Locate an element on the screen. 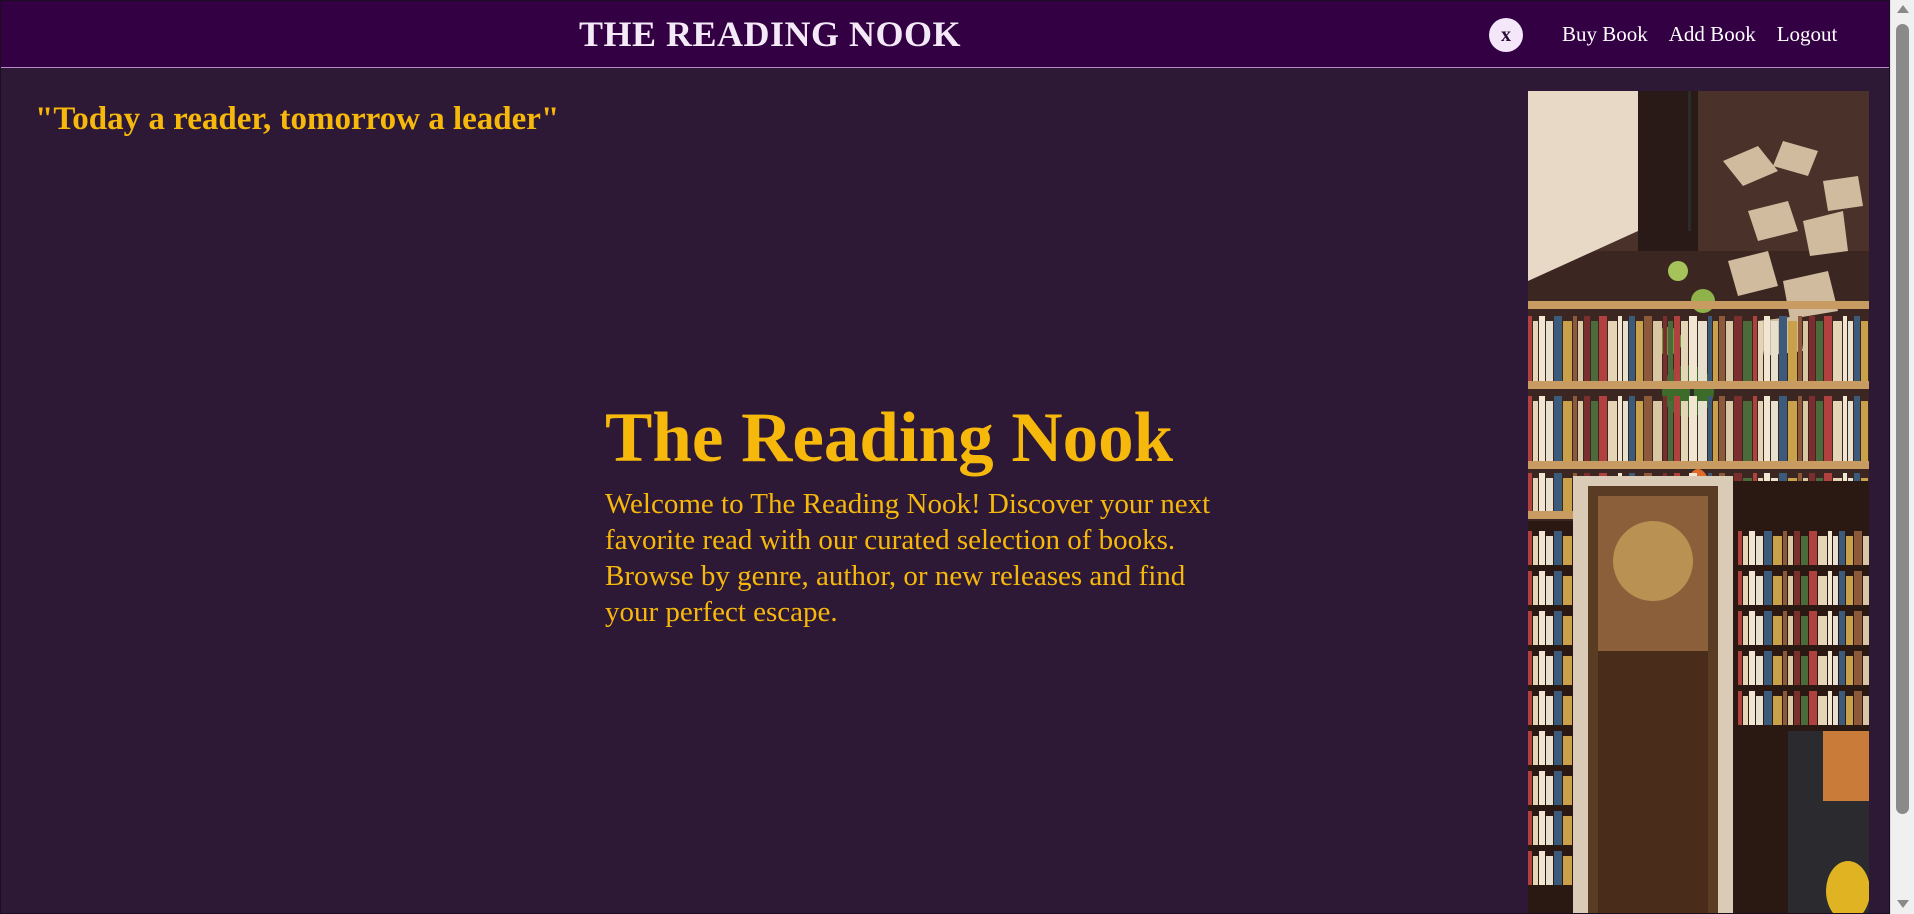 The width and height of the screenshot is (1914, 914). scroll-down-icon is located at coordinates (1903, 904).